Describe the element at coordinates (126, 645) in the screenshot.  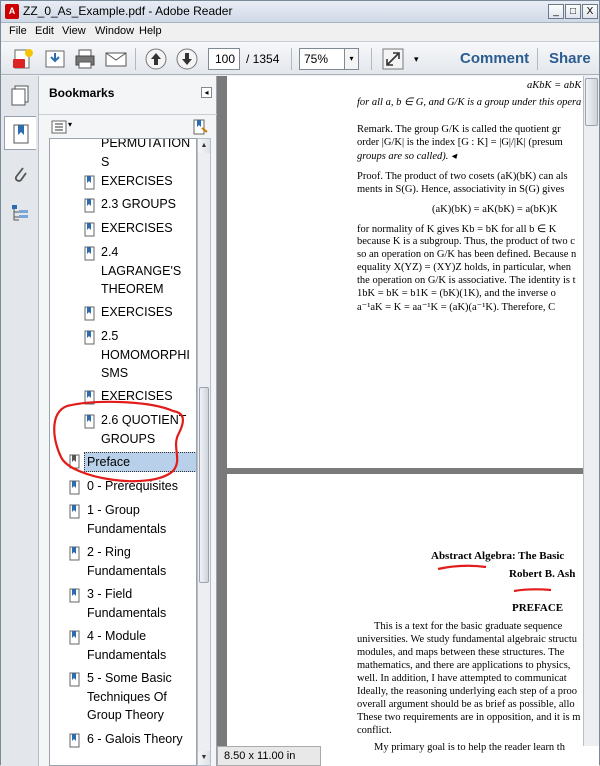
I see `bookmark-item: 4 - Module Fundamentals` at that location.